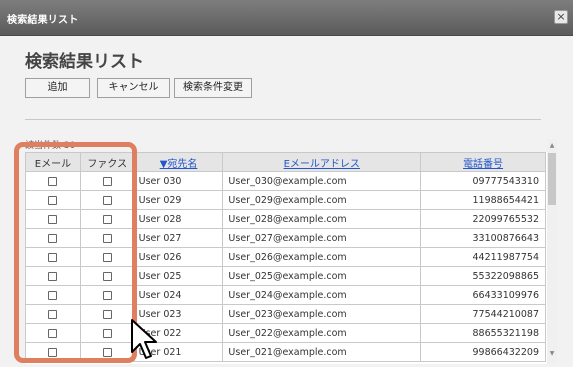 The width and height of the screenshot is (573, 367). Describe the element at coordinates (552, 354) in the screenshot. I see `scroll-down-icon: ▼` at that location.